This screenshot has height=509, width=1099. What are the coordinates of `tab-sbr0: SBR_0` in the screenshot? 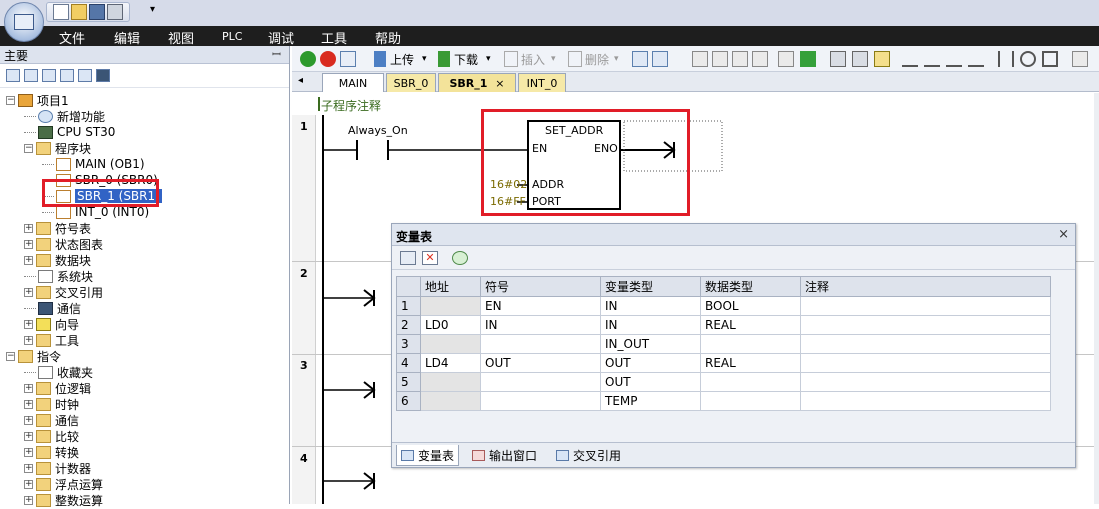 It's located at (411, 82).